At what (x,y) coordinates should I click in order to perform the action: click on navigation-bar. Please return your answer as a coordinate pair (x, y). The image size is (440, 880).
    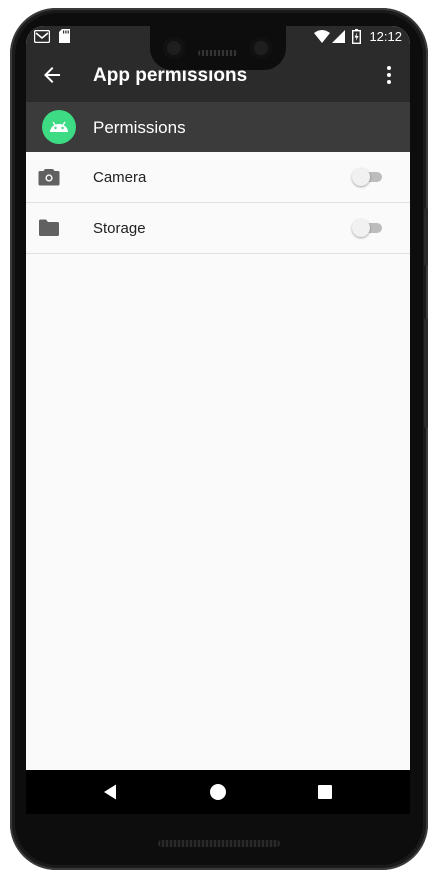
    Looking at the image, I should click on (218, 792).